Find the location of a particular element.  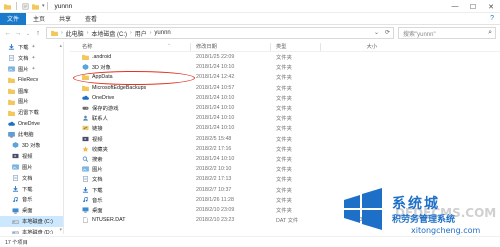

nav-item: FileRecv is located at coordinates (31, 80).